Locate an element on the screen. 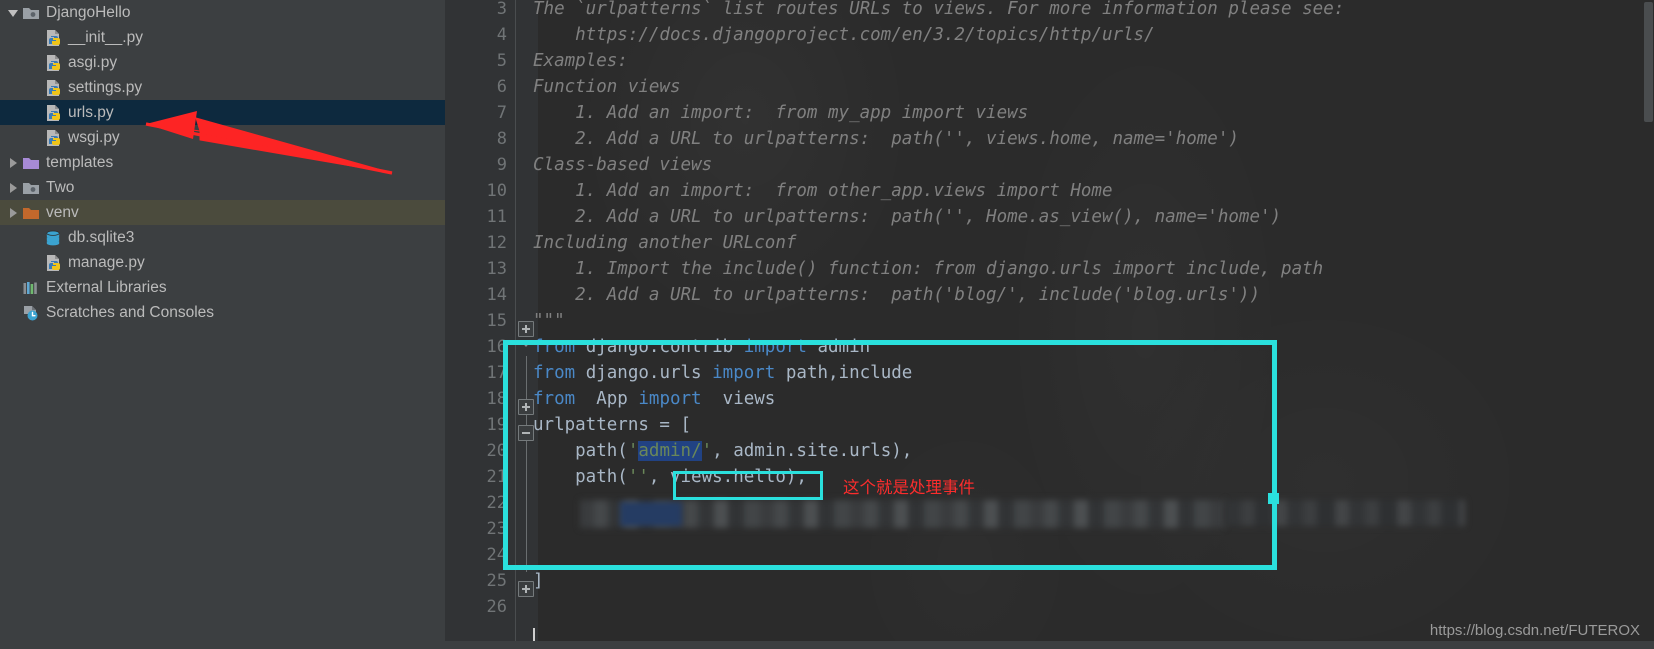 This screenshot has height=649, width=1654. censored-line-selection-mosaic is located at coordinates (651, 514).